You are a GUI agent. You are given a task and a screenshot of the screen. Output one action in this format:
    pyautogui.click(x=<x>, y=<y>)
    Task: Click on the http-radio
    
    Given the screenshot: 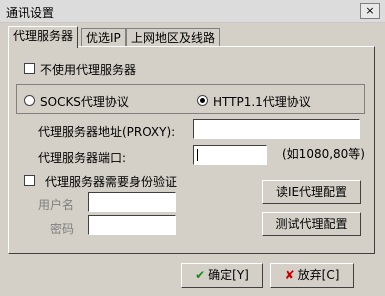 What is the action you would take?
    pyautogui.click(x=202, y=100)
    